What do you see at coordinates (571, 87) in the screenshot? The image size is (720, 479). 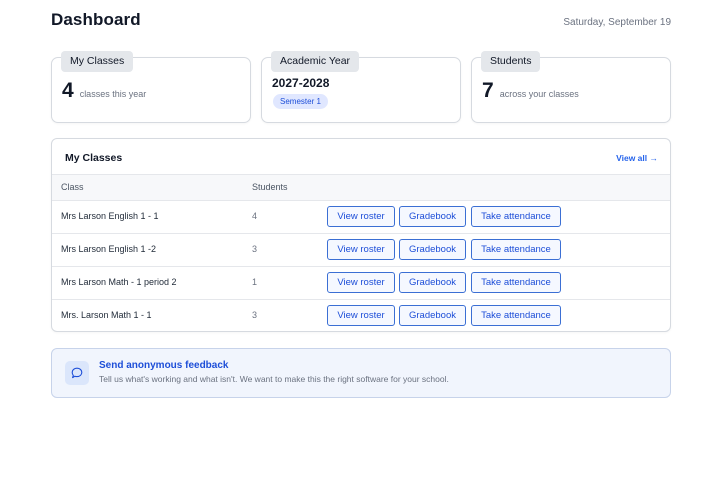 I see `stat-card-students: Students 7 across your classes` at bounding box center [571, 87].